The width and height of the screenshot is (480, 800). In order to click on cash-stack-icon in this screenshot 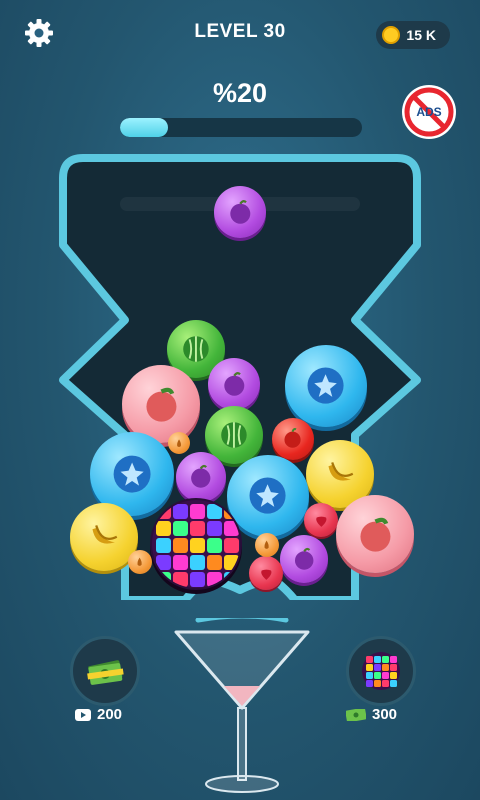, I will do `click(105, 672)`.